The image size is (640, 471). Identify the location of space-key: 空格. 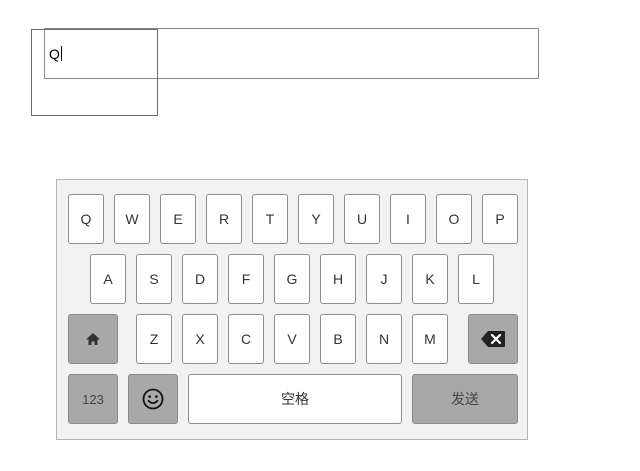
(295, 399).